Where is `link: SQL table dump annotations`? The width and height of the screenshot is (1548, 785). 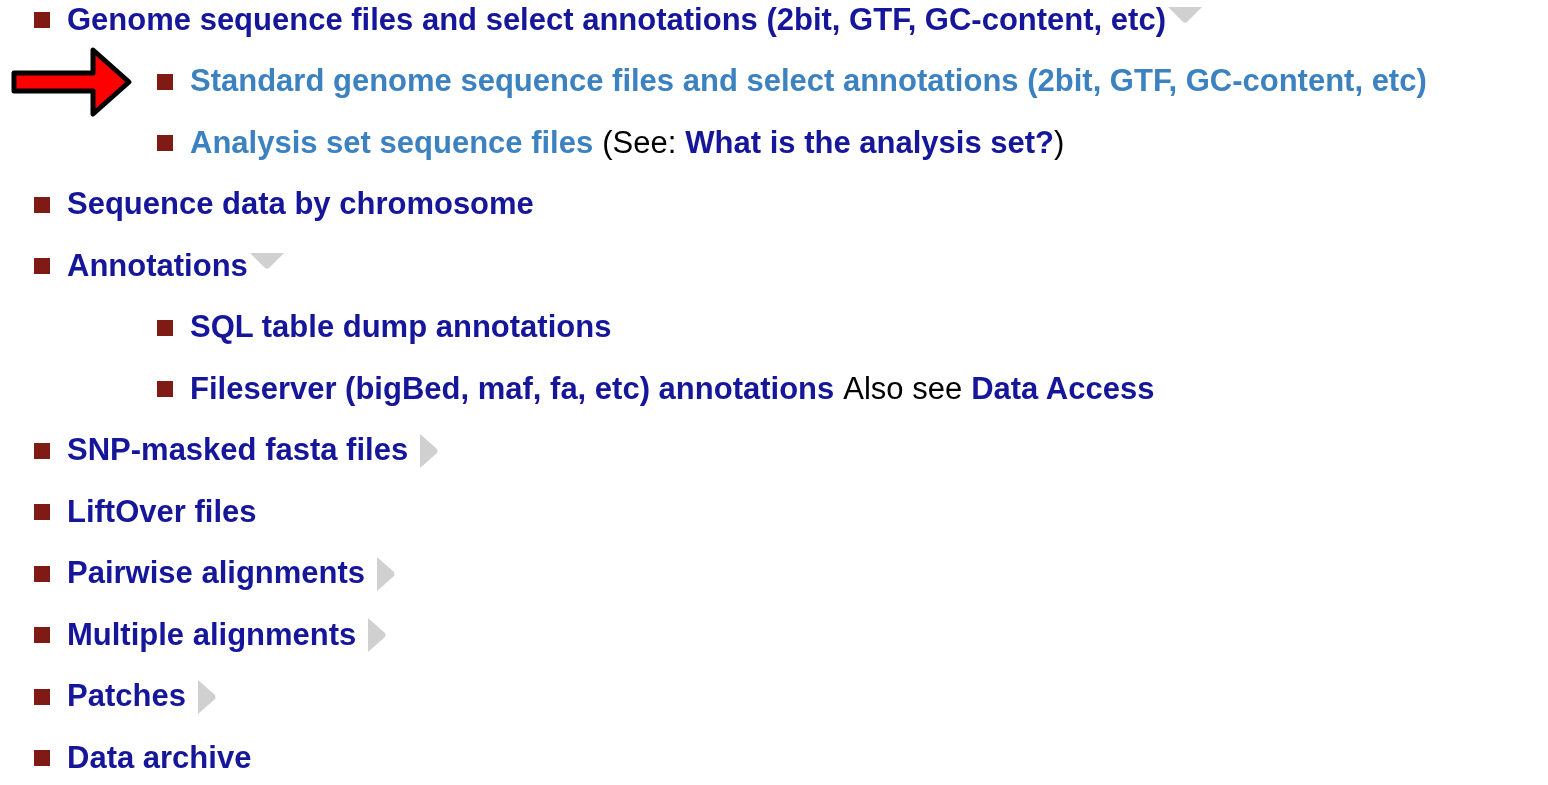 link: SQL table dump annotations is located at coordinates (401, 327).